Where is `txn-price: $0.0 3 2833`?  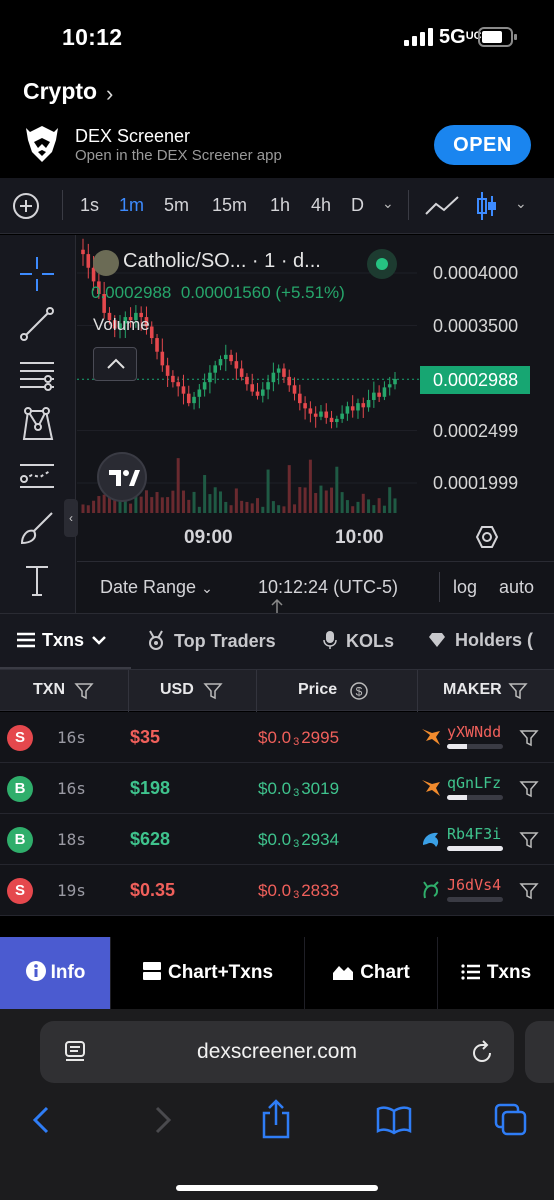
txn-price: $0.0 3 2833 is located at coordinates (298, 891).